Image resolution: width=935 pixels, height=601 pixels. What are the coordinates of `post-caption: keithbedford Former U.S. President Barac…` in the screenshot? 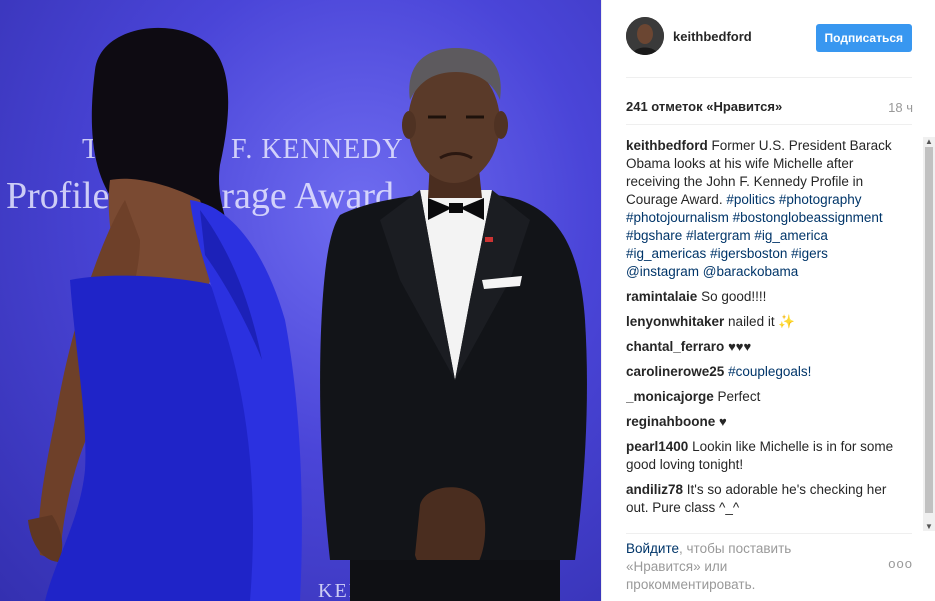 It's located at (764, 209).